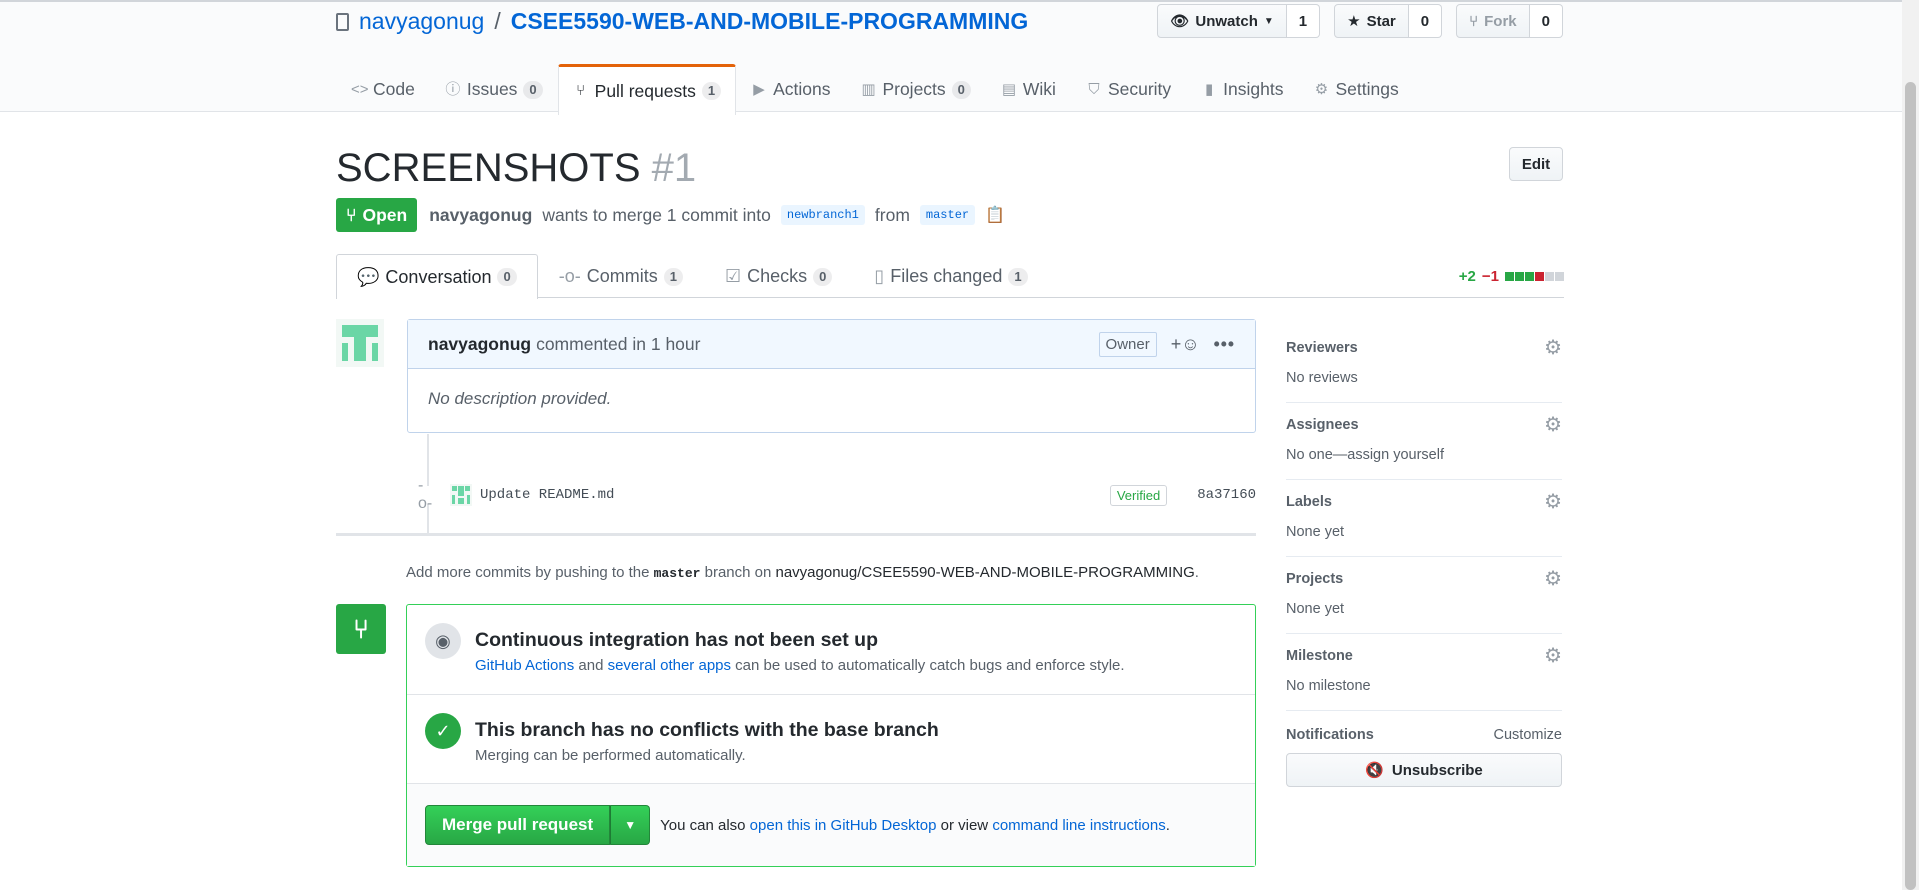 This screenshot has width=1919, height=890. I want to click on fork-label: Fork, so click(1500, 21).